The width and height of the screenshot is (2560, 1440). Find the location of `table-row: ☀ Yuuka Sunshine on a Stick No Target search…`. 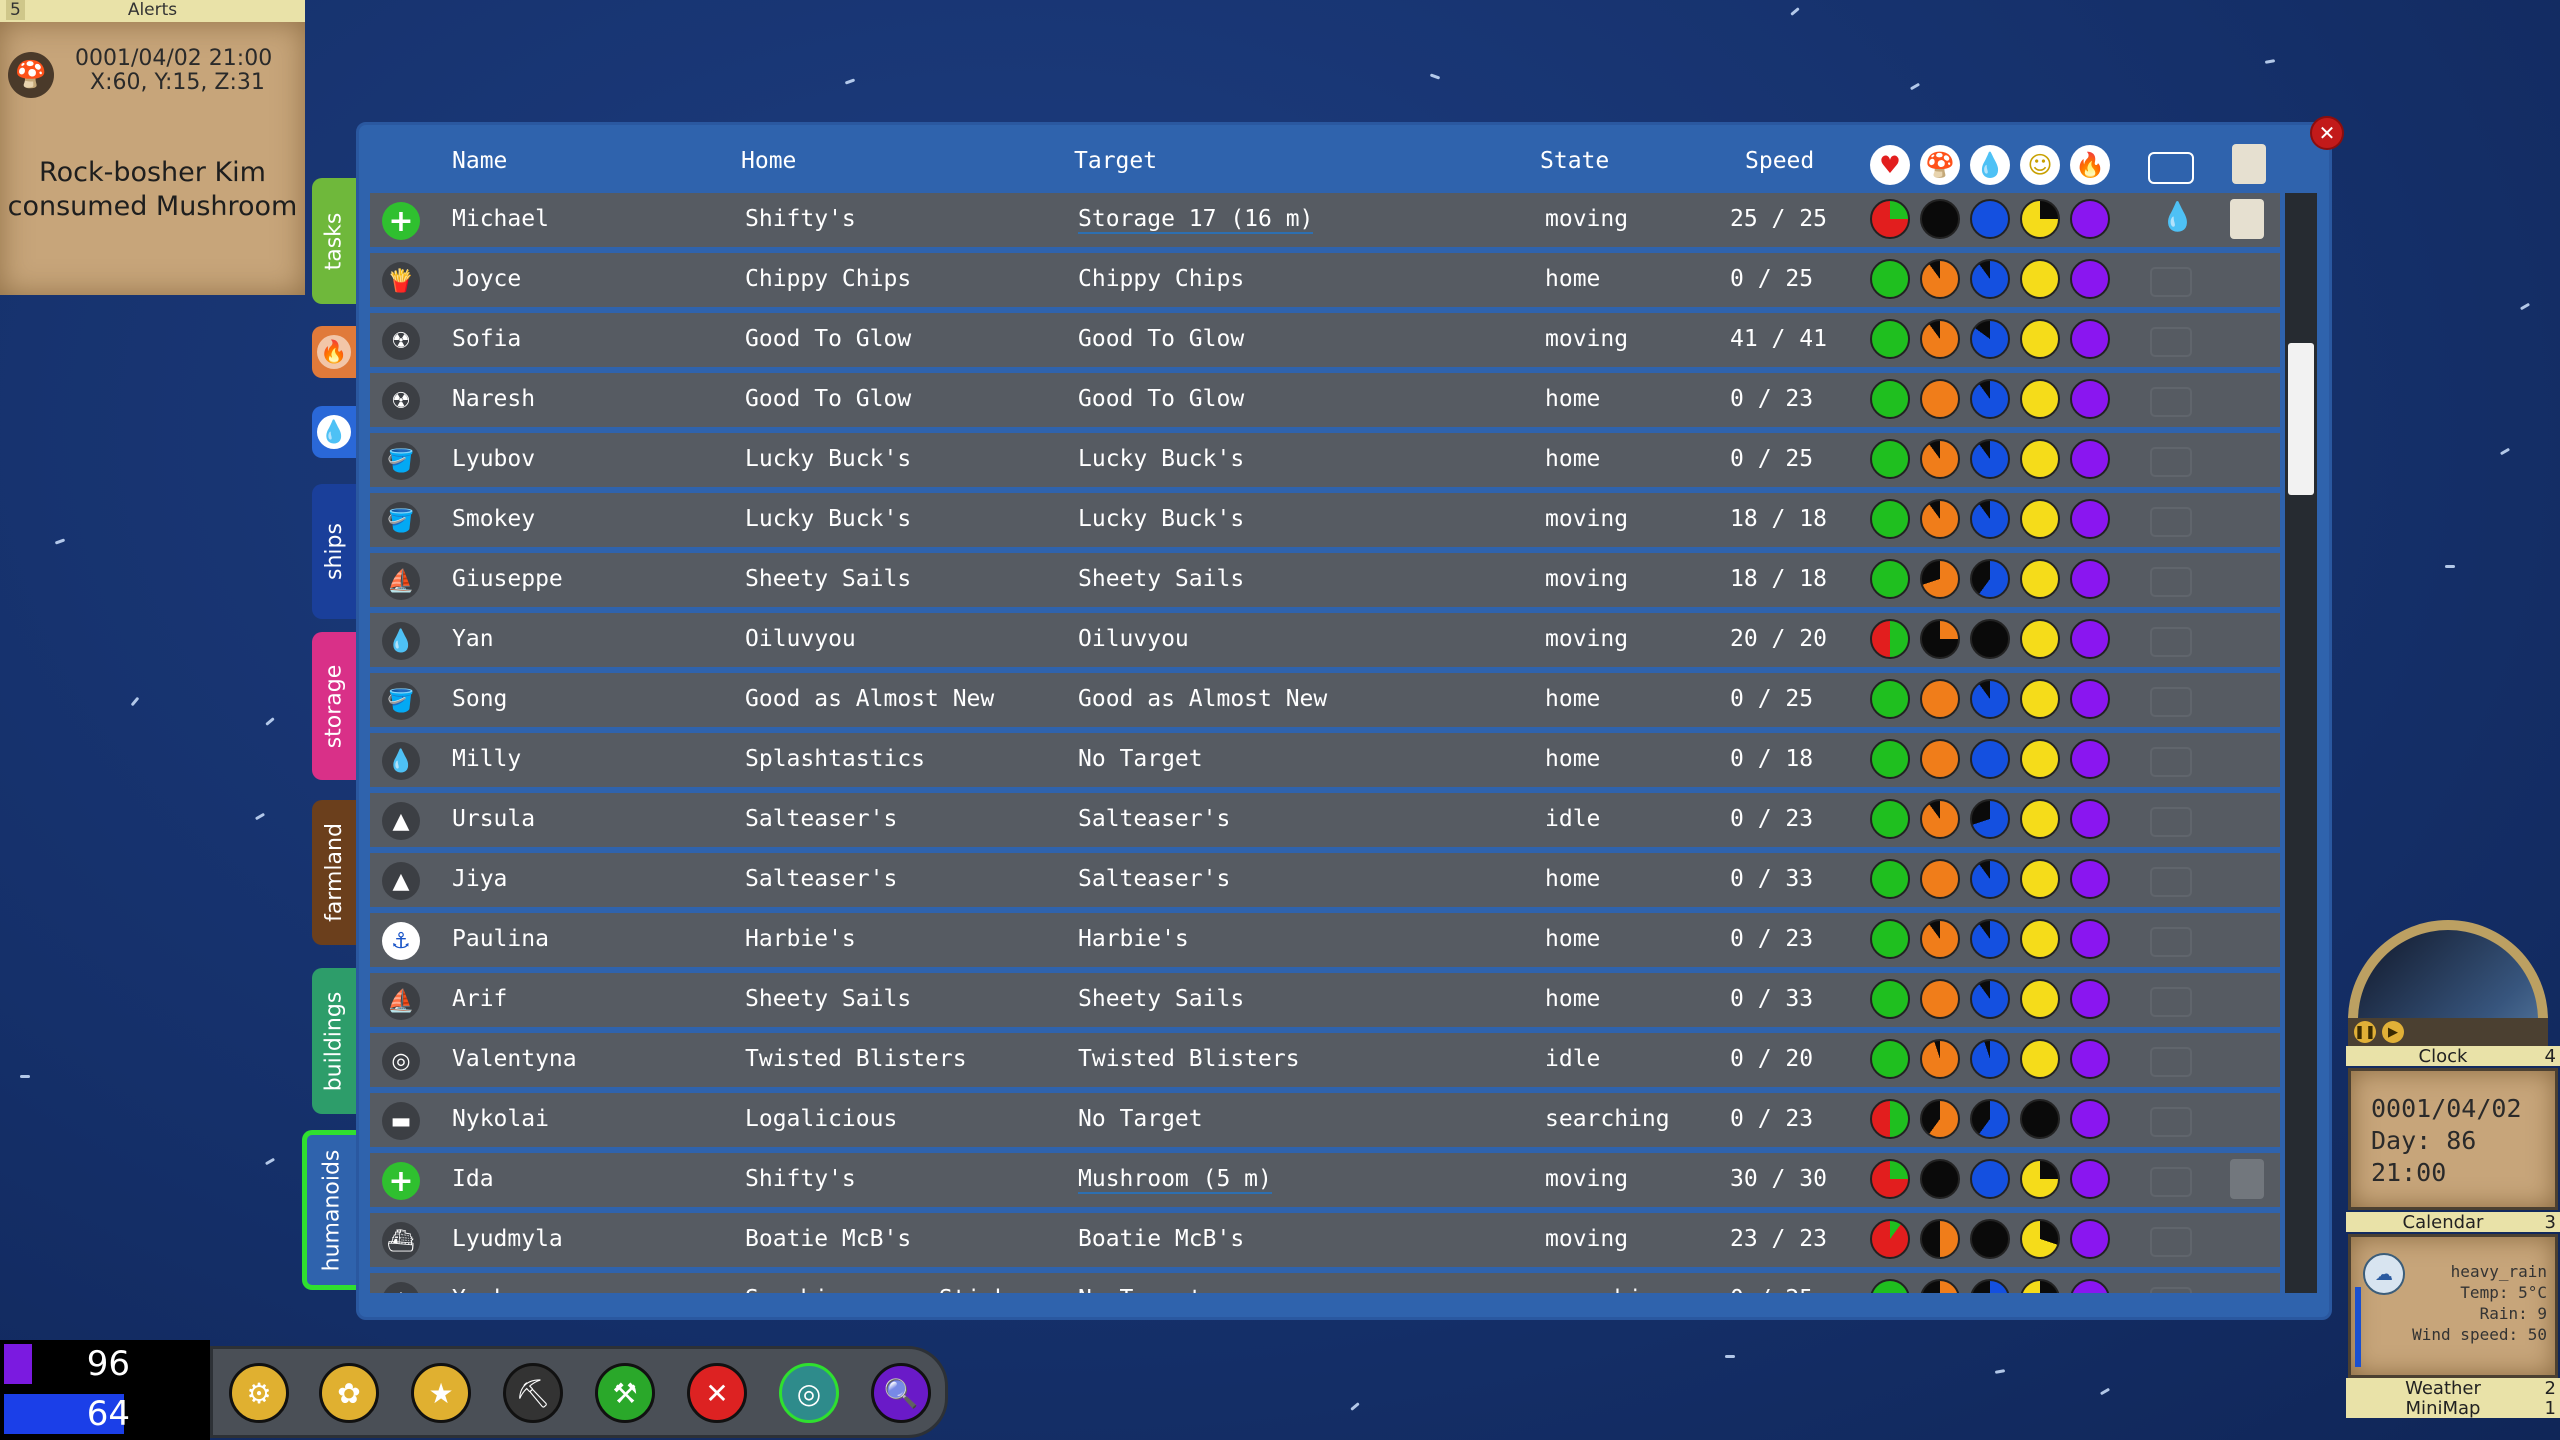

table-row: ☀ Yuuka Sunshine on a Stick No Target search… is located at coordinates (1325, 1283).